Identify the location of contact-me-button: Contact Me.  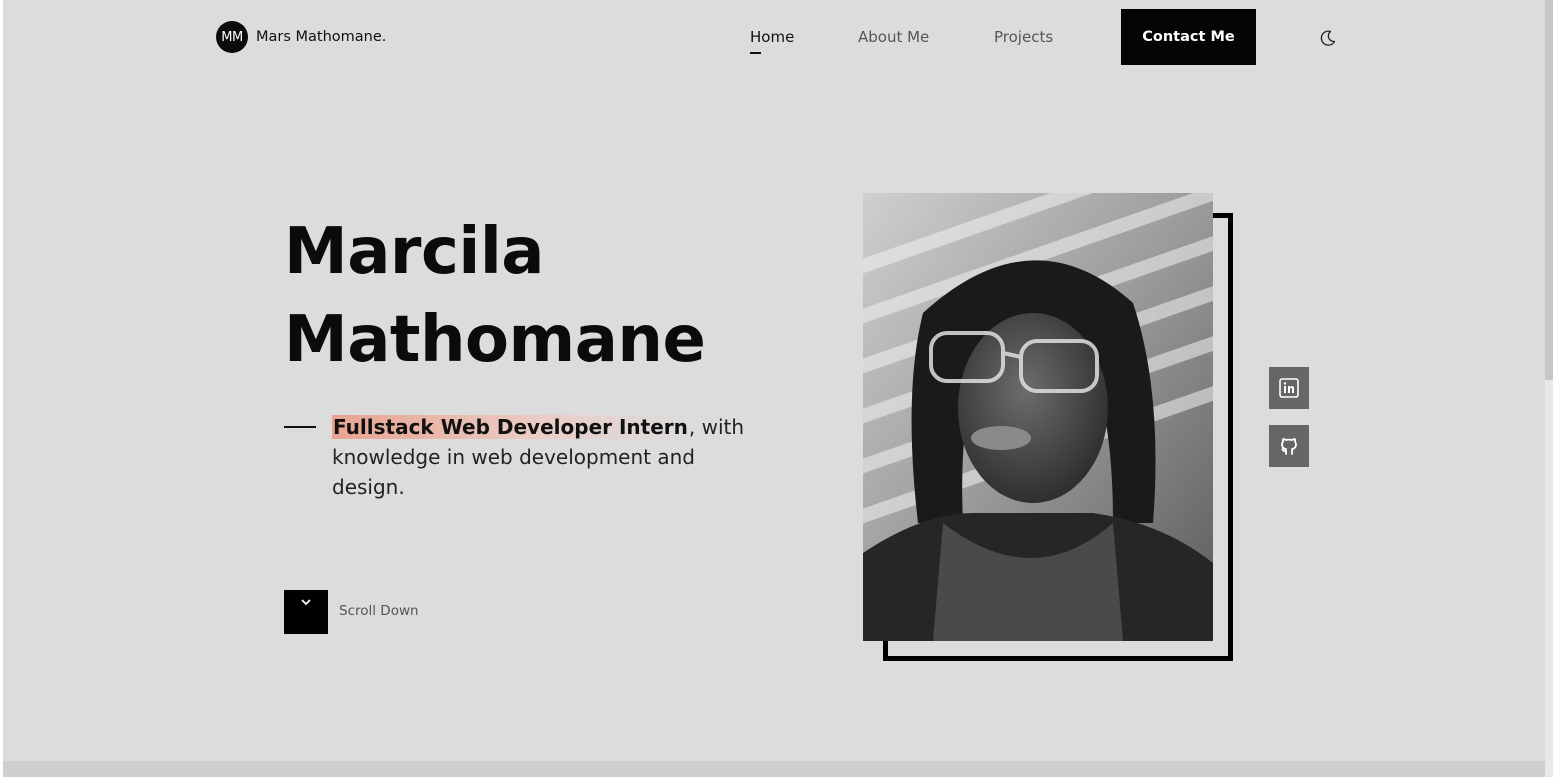
(1188, 37).